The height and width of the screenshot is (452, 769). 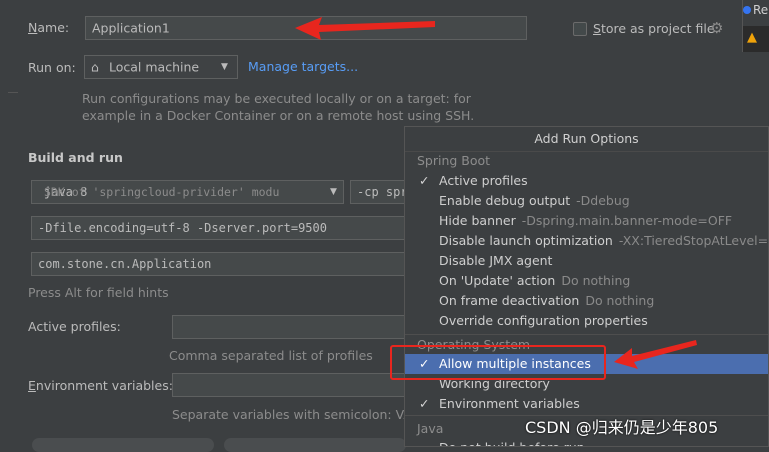 I want to click on side-panel-label: Re, so click(x=761, y=10).